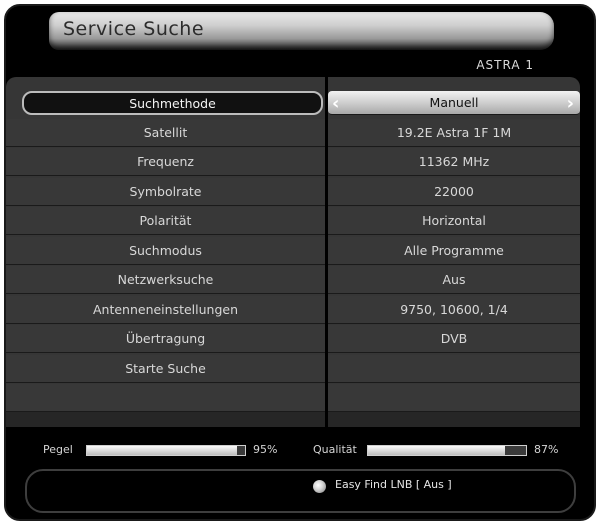  What do you see at coordinates (165, 310) in the screenshot?
I see `row-label: Antenneneinstellungen` at bounding box center [165, 310].